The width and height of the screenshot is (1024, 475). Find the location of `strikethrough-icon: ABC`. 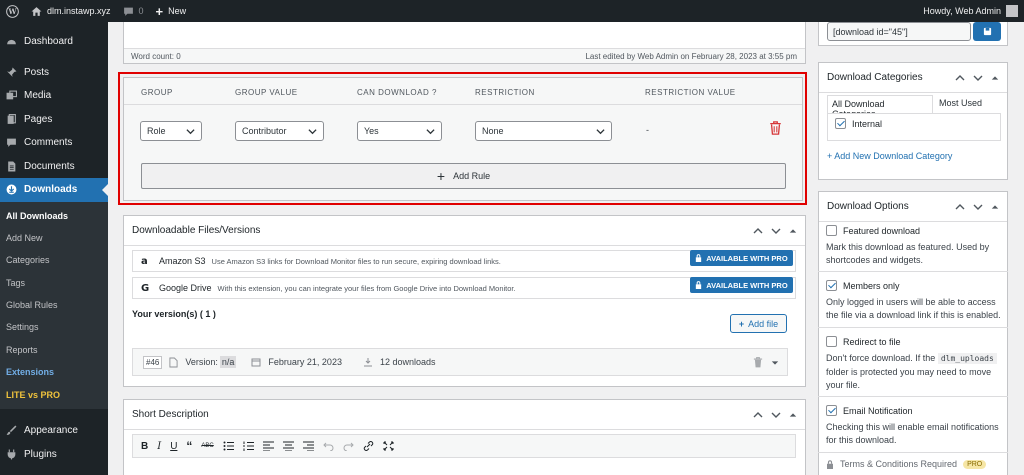

strikethrough-icon: ABC is located at coordinates (207, 446).